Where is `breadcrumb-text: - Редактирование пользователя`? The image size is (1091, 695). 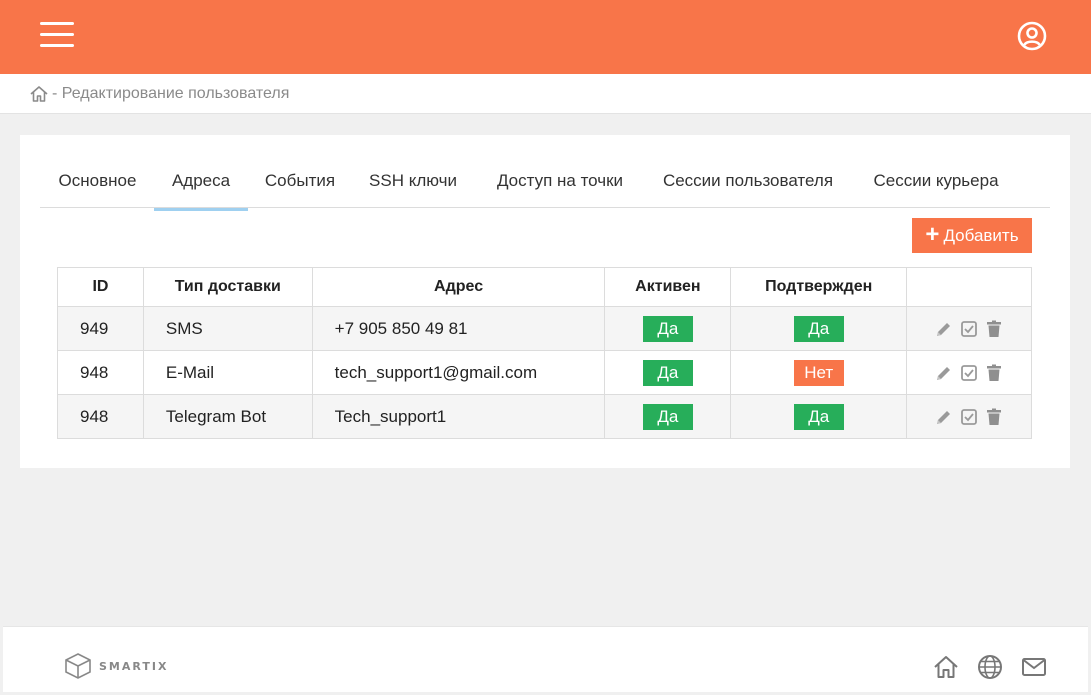 breadcrumb-text: - Редактирование пользователя is located at coordinates (171, 93).